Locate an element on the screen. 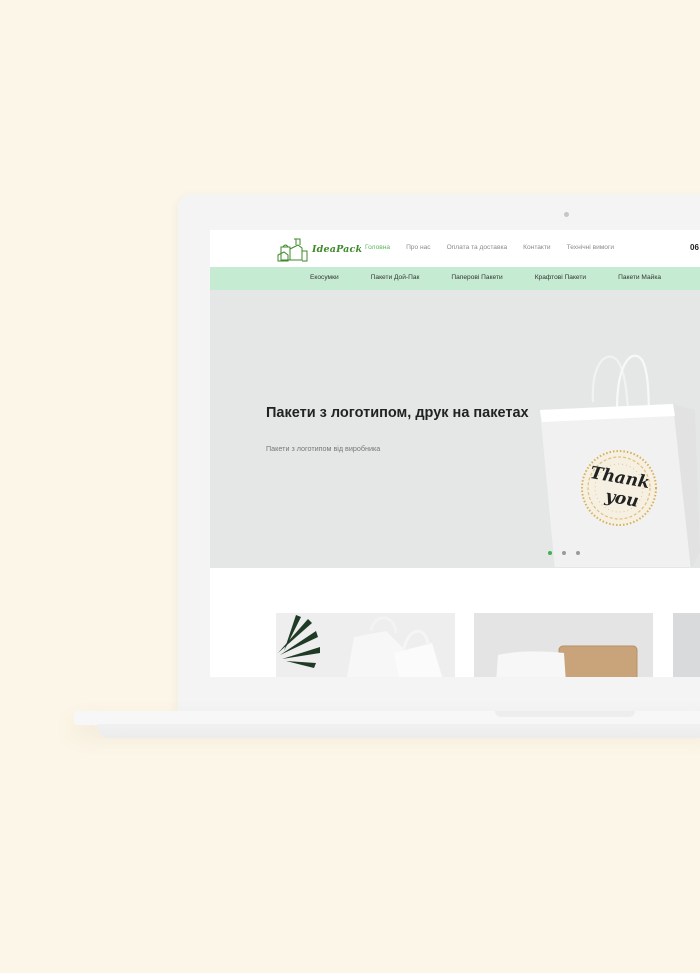 Image resolution: width=700 pixels, height=973 pixels. nav-item-home: Головна is located at coordinates (377, 247).